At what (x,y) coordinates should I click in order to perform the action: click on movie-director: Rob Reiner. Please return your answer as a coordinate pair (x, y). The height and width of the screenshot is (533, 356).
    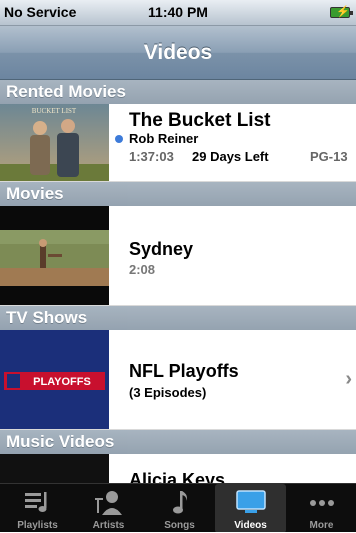
    Looking at the image, I should click on (164, 138).